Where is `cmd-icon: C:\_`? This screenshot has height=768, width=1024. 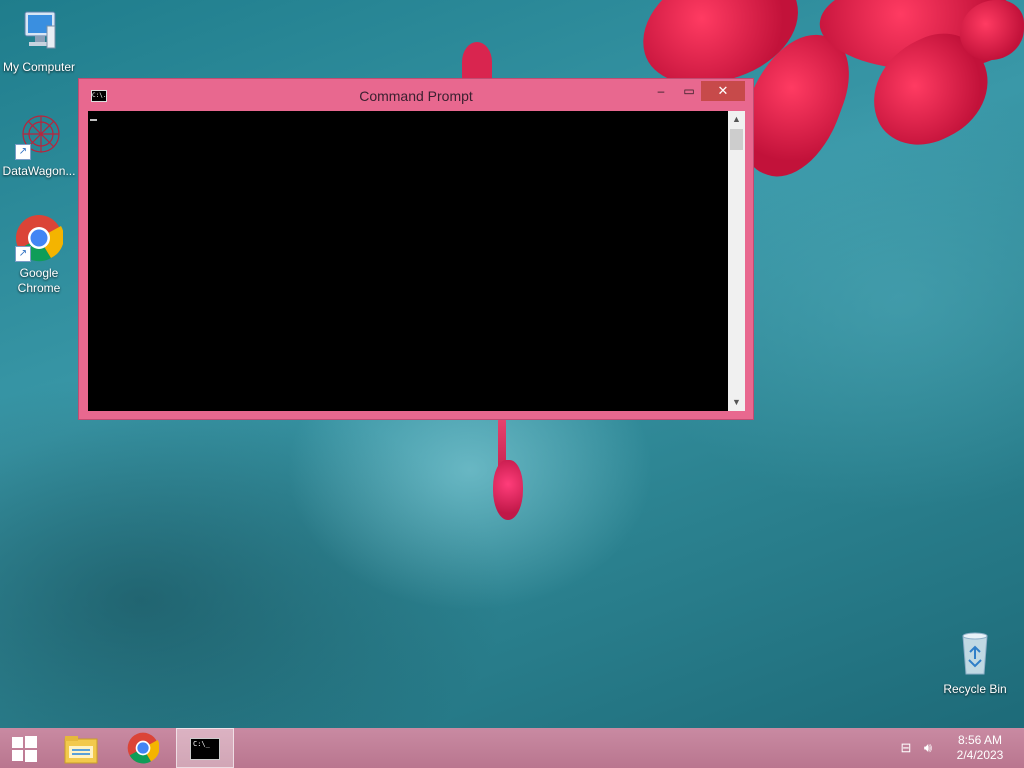
cmd-icon: C:\_ is located at coordinates (205, 749).